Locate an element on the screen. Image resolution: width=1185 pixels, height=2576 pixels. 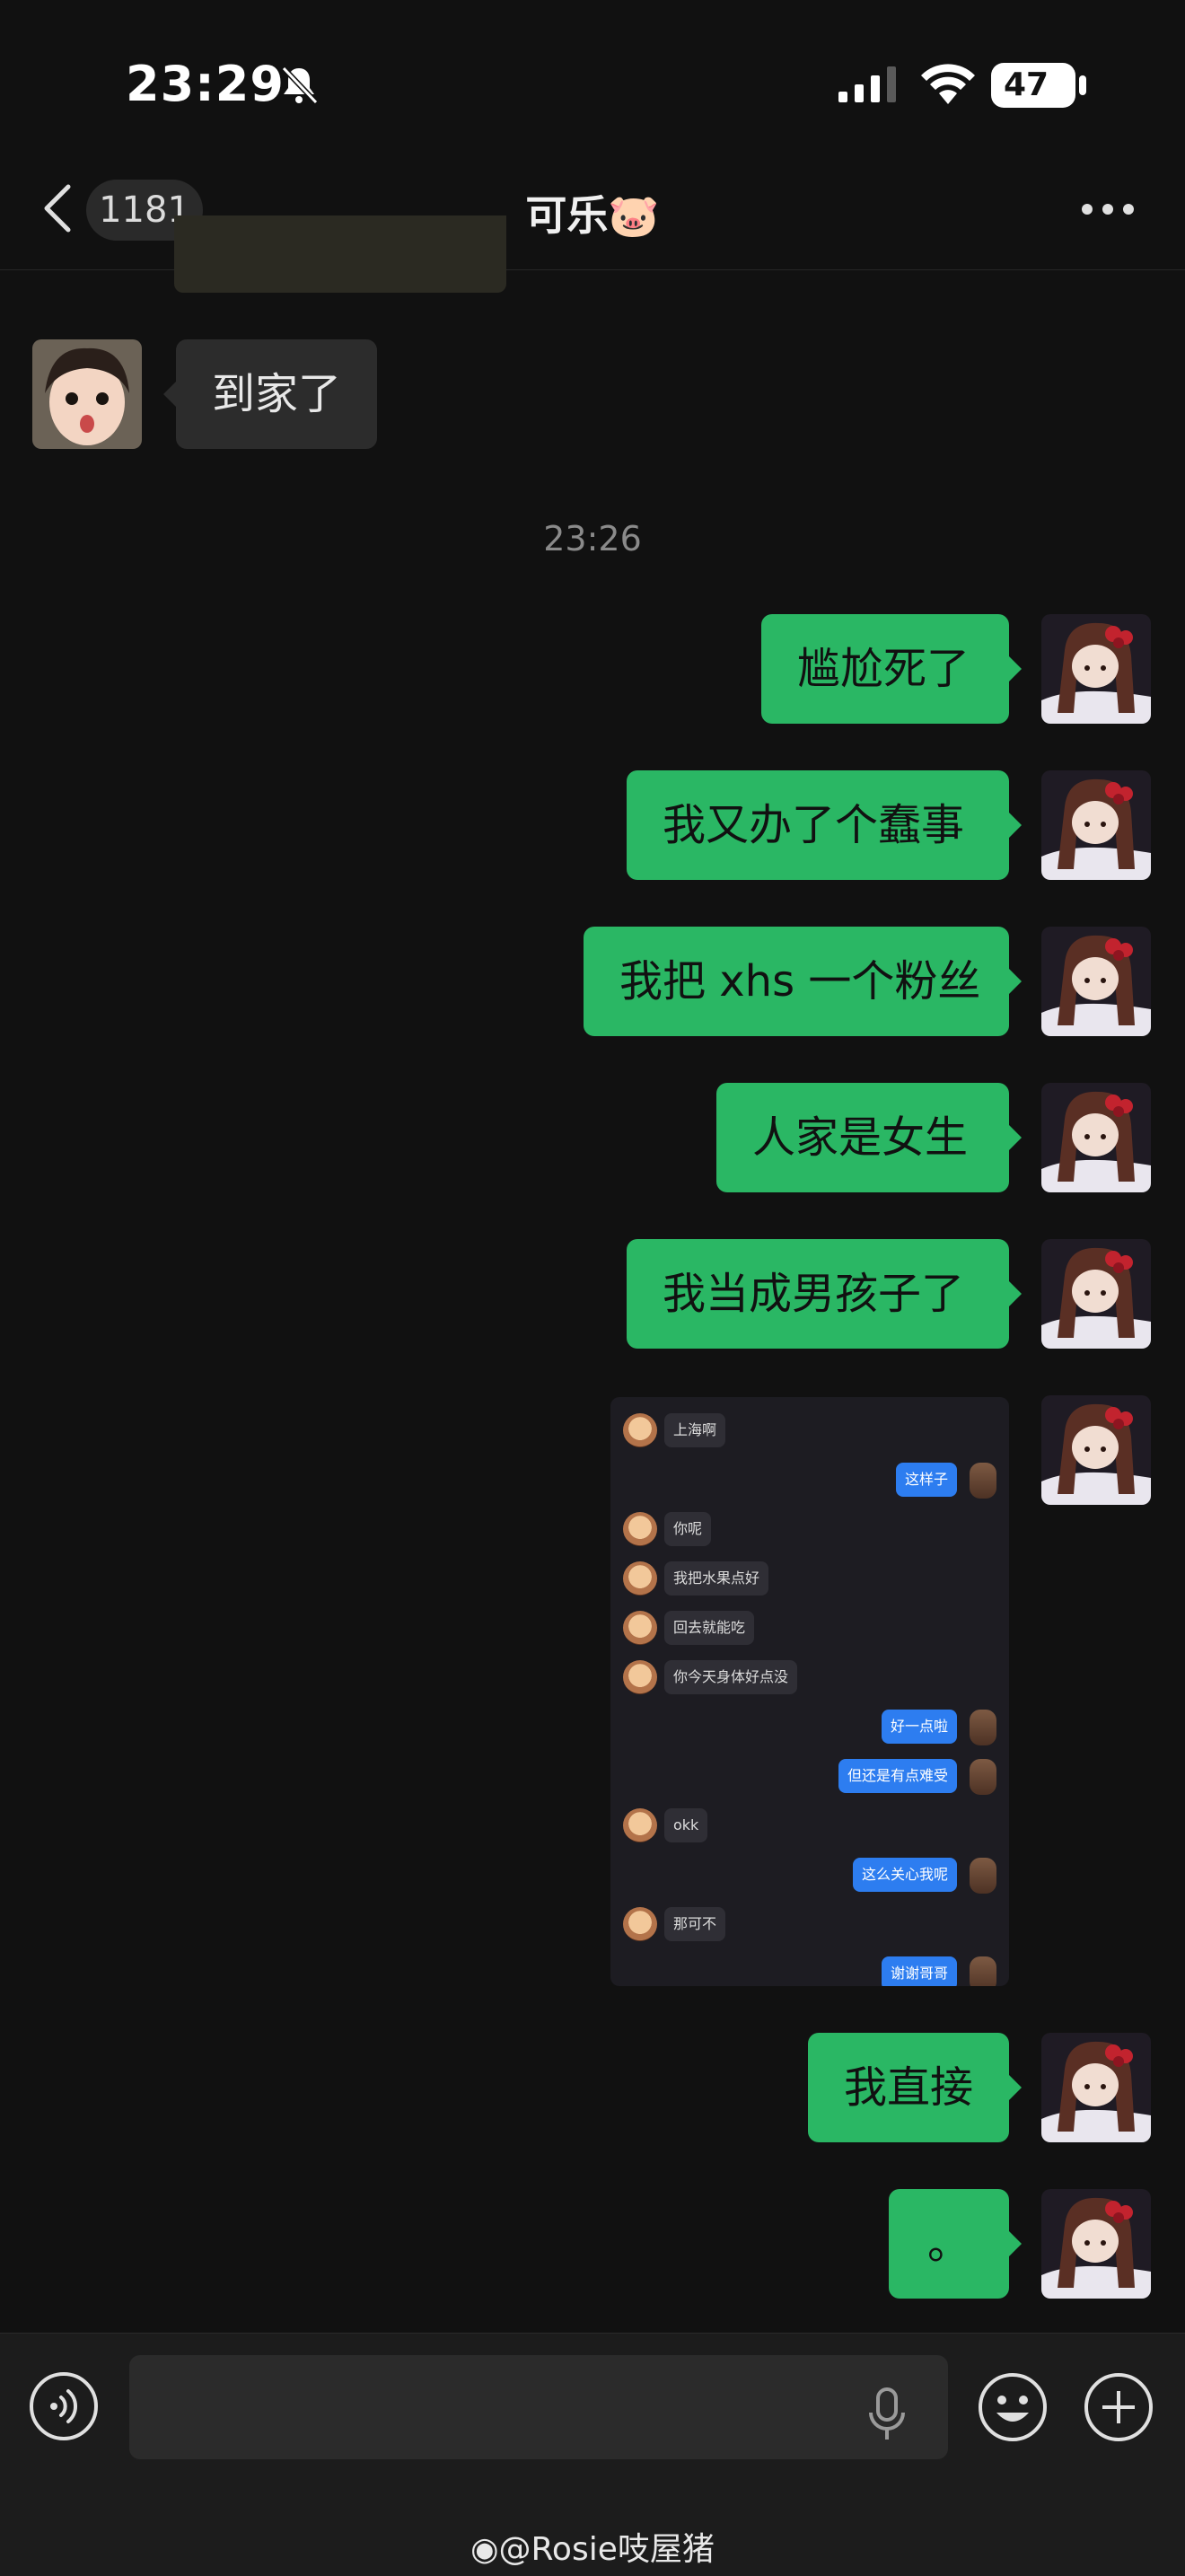
message-timestamp: 23:26 is located at coordinates (592, 539).